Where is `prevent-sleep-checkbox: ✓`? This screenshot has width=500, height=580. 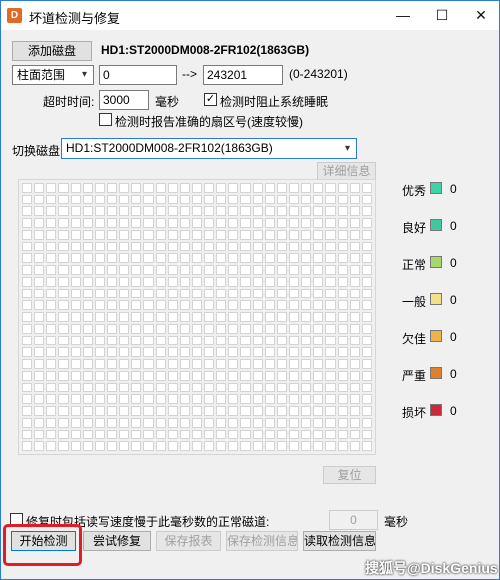 prevent-sleep-checkbox: ✓ is located at coordinates (210, 99).